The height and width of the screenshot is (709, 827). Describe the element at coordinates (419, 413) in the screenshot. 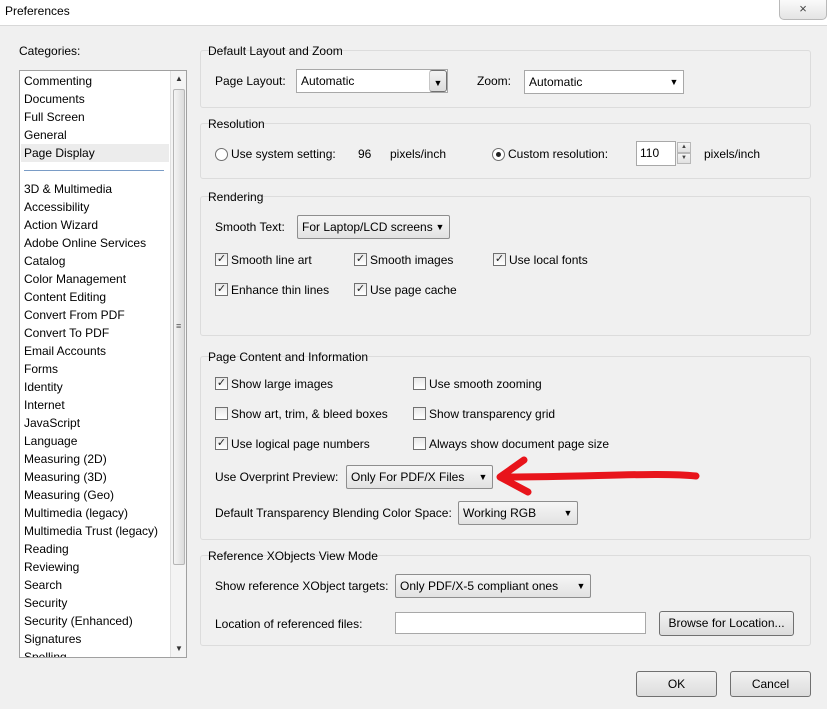

I see `show-transparency-grid-checkbox` at that location.